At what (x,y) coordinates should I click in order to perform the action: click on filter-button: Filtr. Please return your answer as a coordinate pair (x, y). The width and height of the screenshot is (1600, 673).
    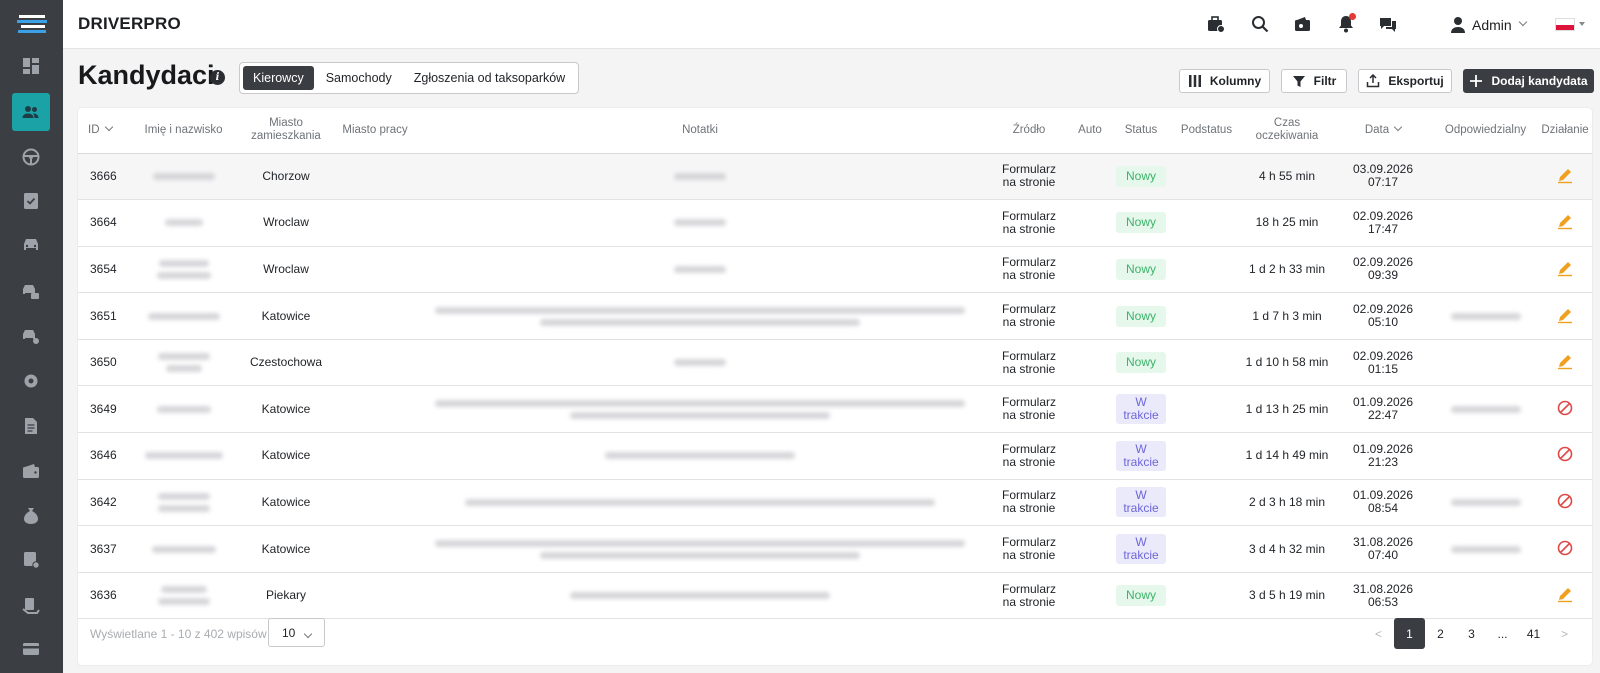
    Looking at the image, I should click on (1314, 81).